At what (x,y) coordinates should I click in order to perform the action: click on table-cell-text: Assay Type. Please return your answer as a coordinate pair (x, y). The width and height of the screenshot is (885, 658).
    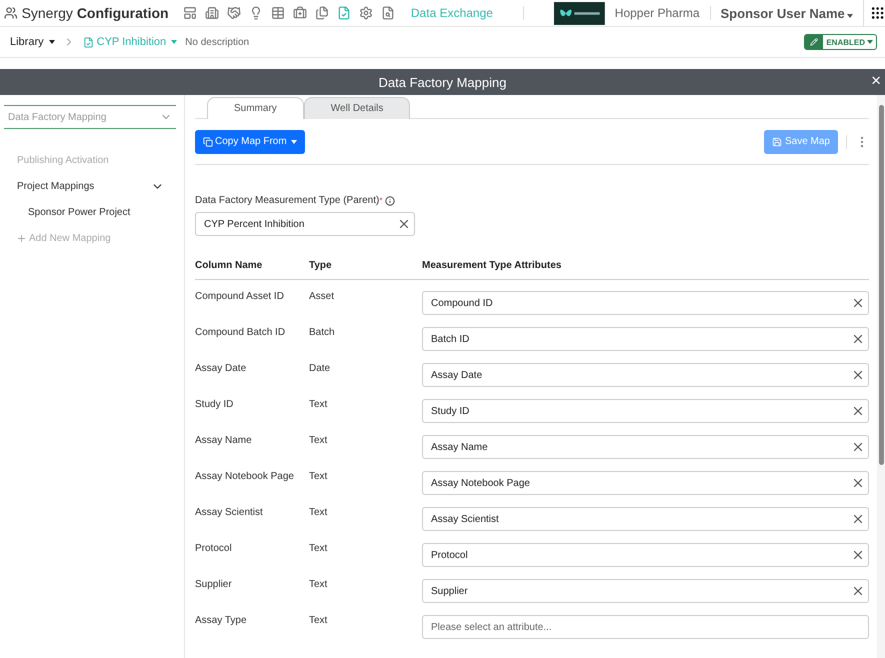
    Looking at the image, I should click on (221, 621).